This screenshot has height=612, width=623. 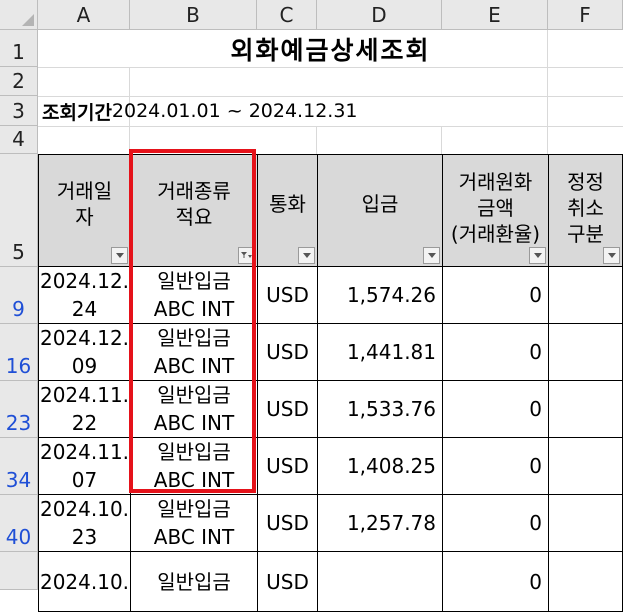 I want to click on date-line: 24, so click(x=84, y=309).